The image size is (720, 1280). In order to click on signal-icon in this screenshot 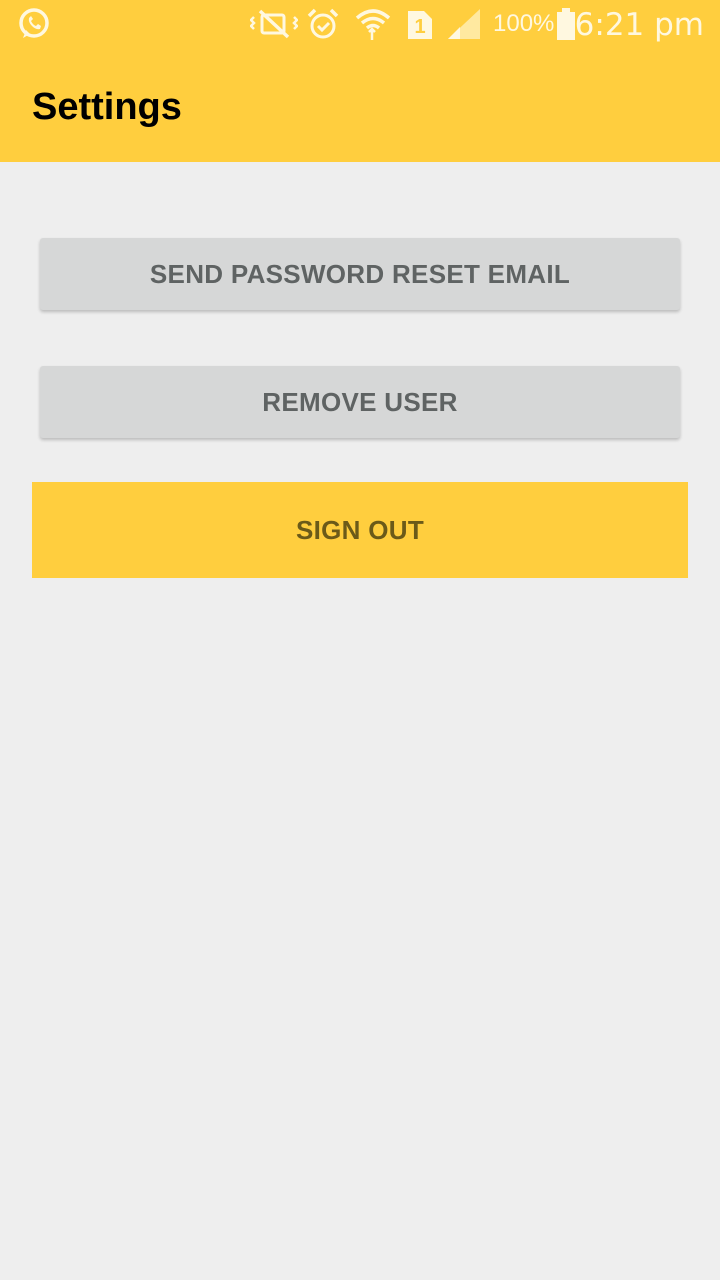, I will do `click(464, 24)`.